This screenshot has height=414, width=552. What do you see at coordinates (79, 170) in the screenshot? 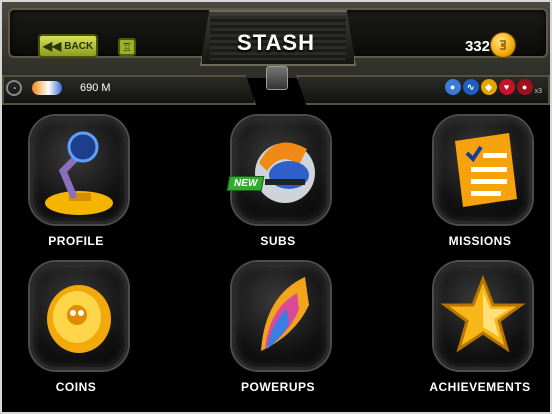
I see `profile-icon` at bounding box center [79, 170].